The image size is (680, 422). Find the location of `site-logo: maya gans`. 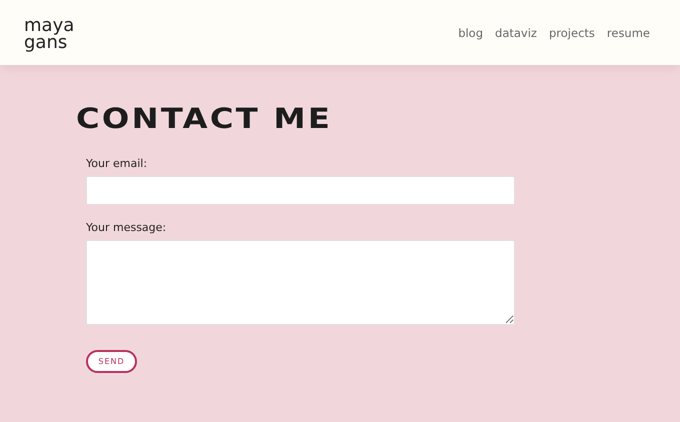

site-logo: maya gans is located at coordinates (49, 33).